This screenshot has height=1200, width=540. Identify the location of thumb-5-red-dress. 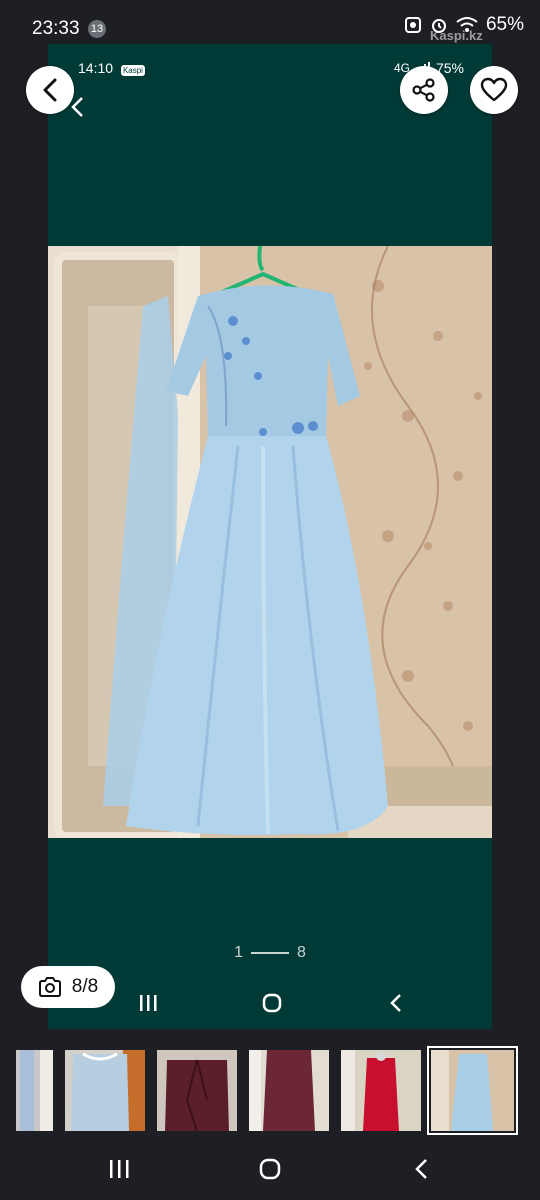
(381, 1090).